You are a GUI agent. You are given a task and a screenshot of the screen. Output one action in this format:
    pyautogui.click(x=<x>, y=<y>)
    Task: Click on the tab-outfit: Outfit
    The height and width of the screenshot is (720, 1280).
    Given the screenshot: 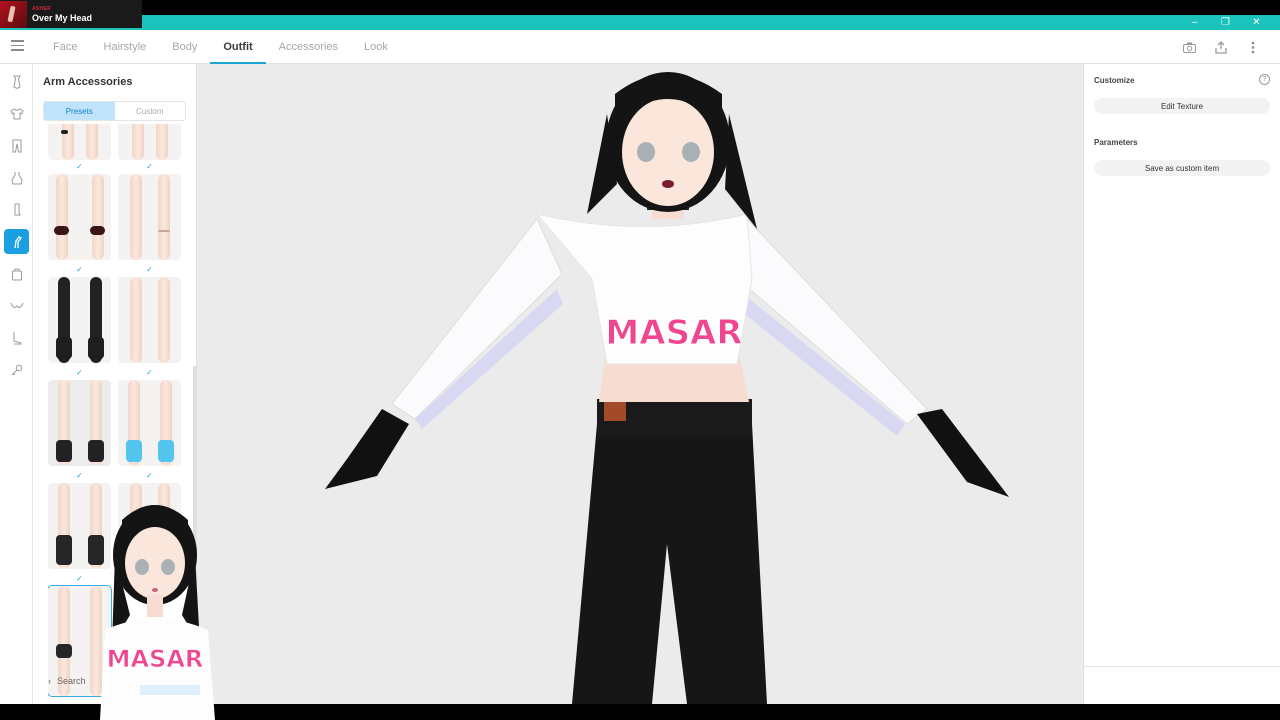 What is the action you would take?
    pyautogui.click(x=238, y=47)
    